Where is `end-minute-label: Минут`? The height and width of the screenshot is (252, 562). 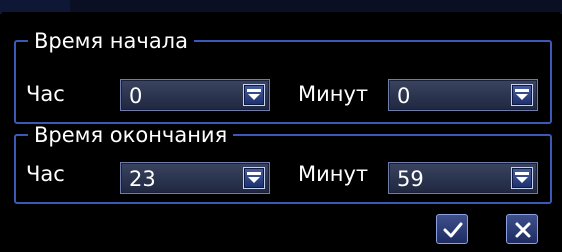
end-minute-label: Минут is located at coordinates (333, 174).